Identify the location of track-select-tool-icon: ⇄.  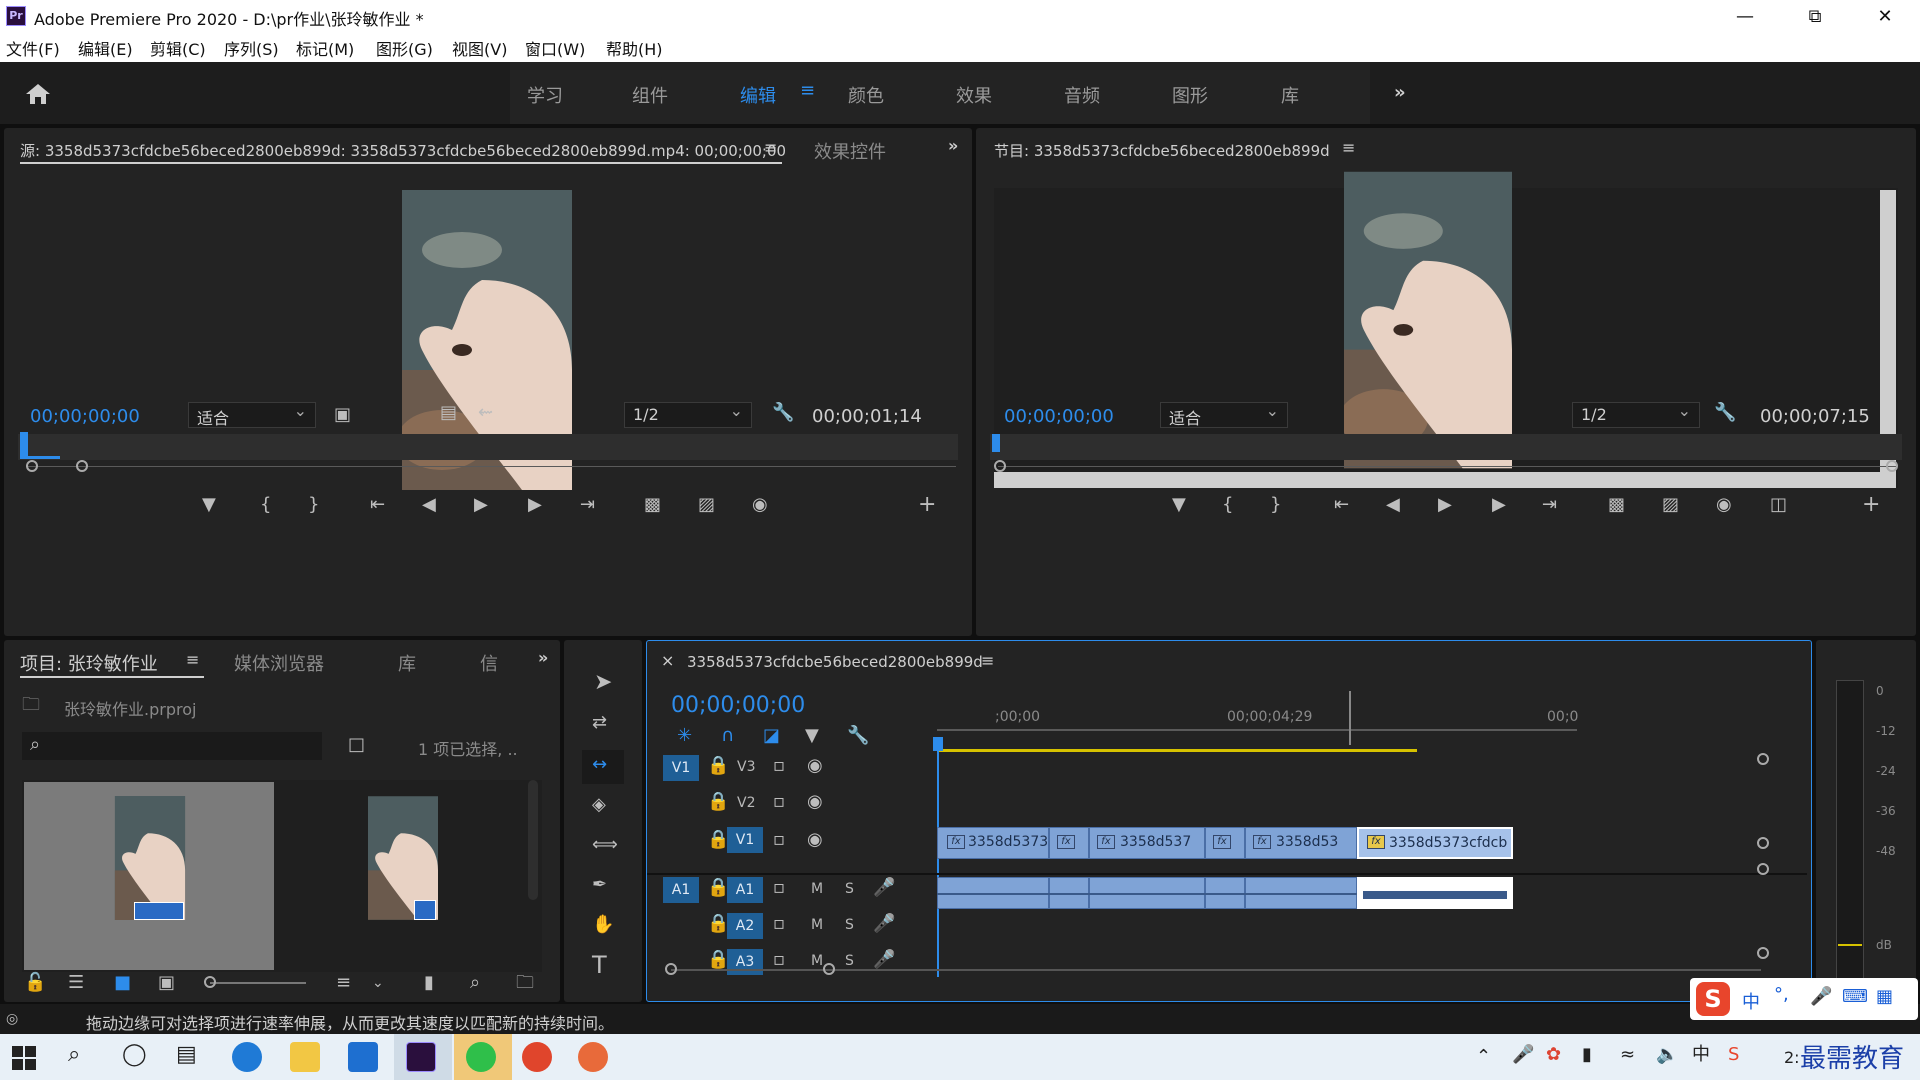
(599, 723).